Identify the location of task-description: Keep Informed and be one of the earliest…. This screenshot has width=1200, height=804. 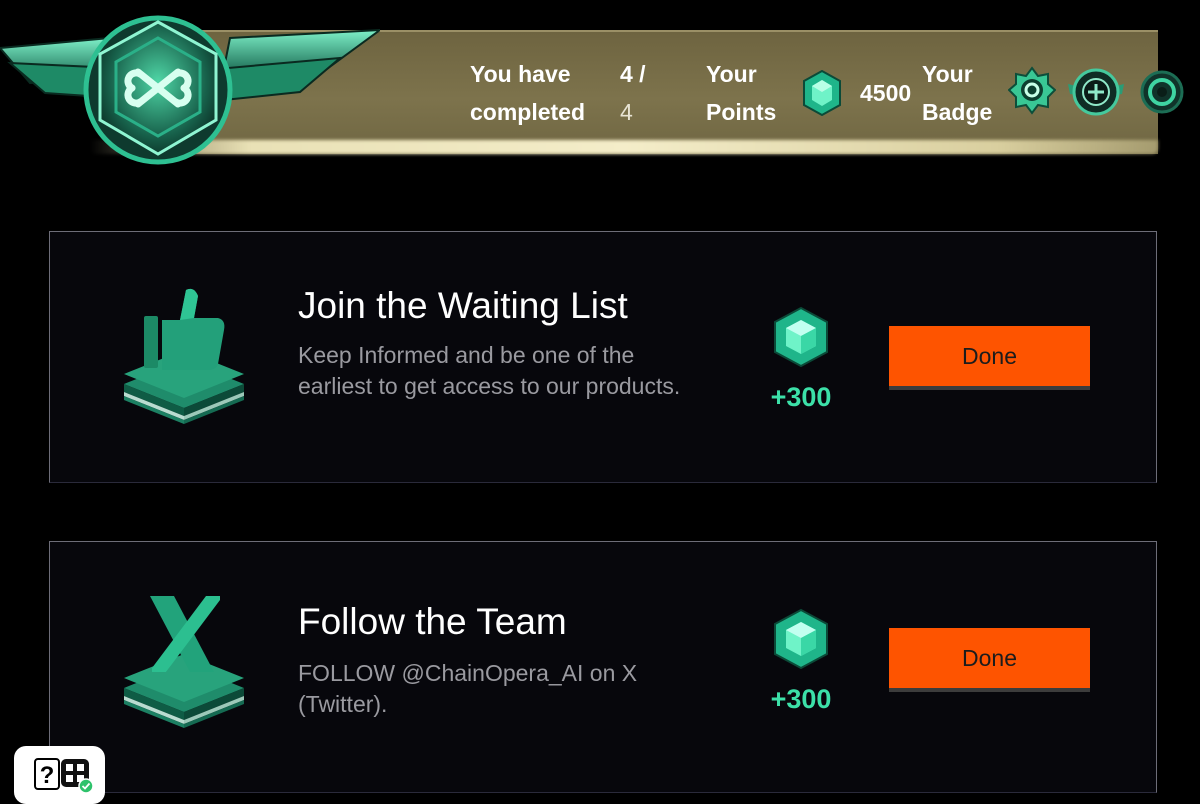
(489, 370).